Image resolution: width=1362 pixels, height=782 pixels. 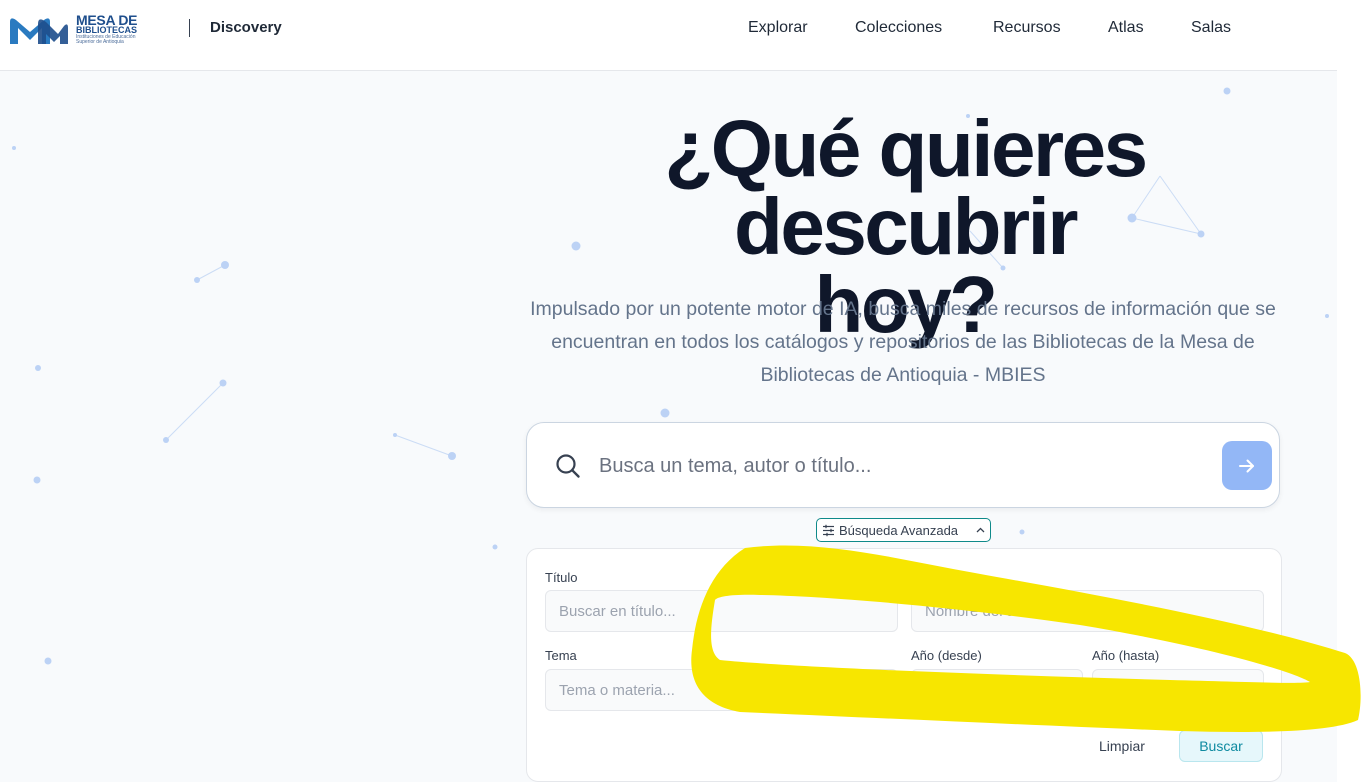 I want to click on advanced-search-toggle: Búsqueda Avanzada, so click(x=903, y=530).